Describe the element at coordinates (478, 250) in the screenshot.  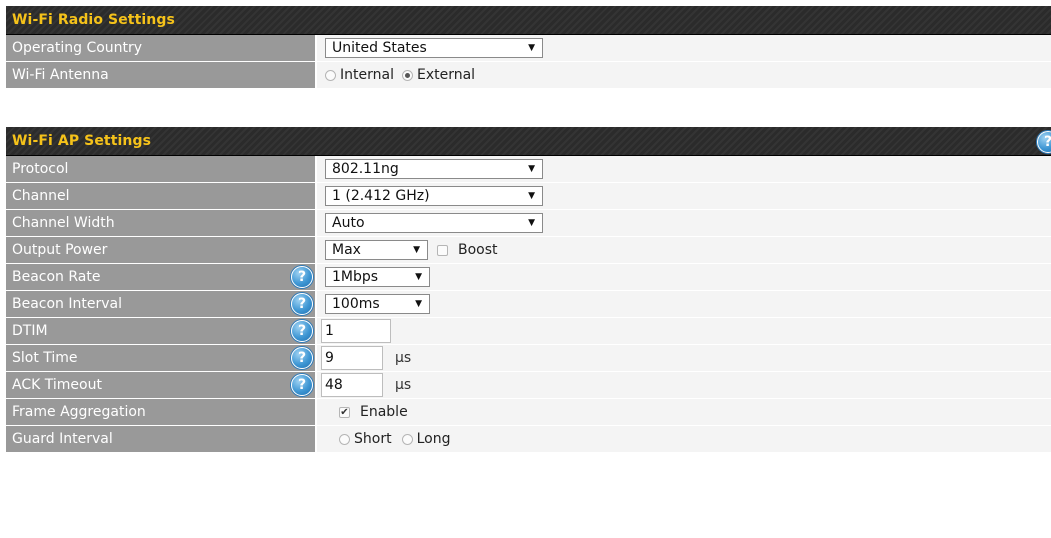
I see `boost-label: Boost` at that location.